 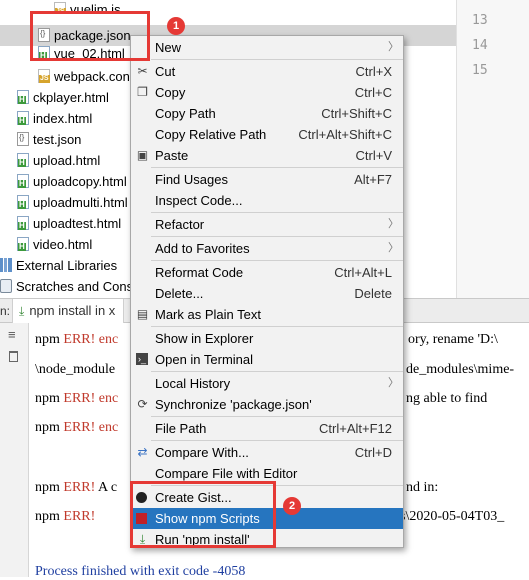 What do you see at coordinates (267, 404) in the screenshot?
I see `menu-item-synchronize: ⟳ Synchronize 'package.json'` at bounding box center [267, 404].